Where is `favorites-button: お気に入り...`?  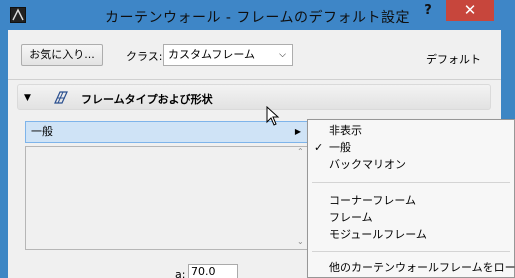
favorites-button: お気に入り... is located at coordinates (62, 55).